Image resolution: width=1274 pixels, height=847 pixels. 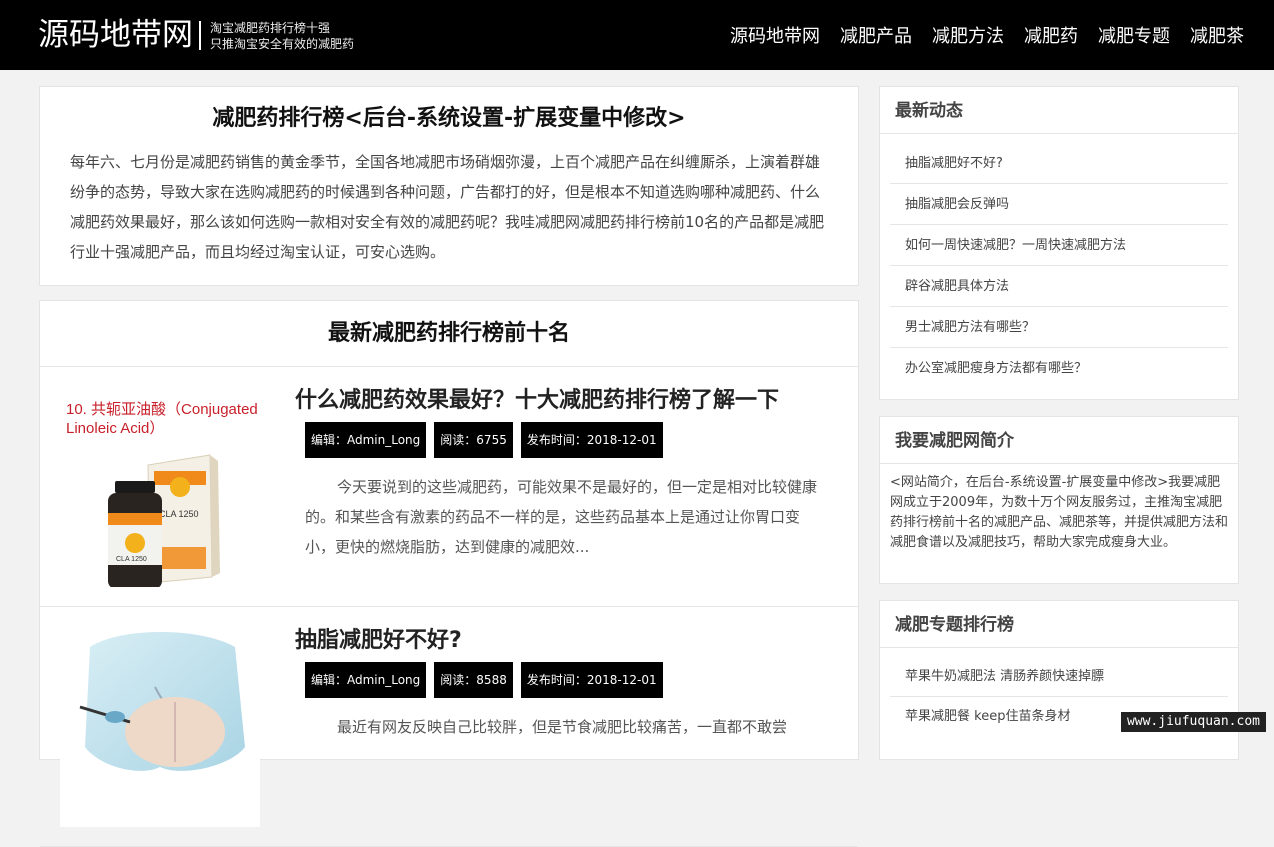 I want to click on site-logo: 源码地带网, so click(x=115, y=35).